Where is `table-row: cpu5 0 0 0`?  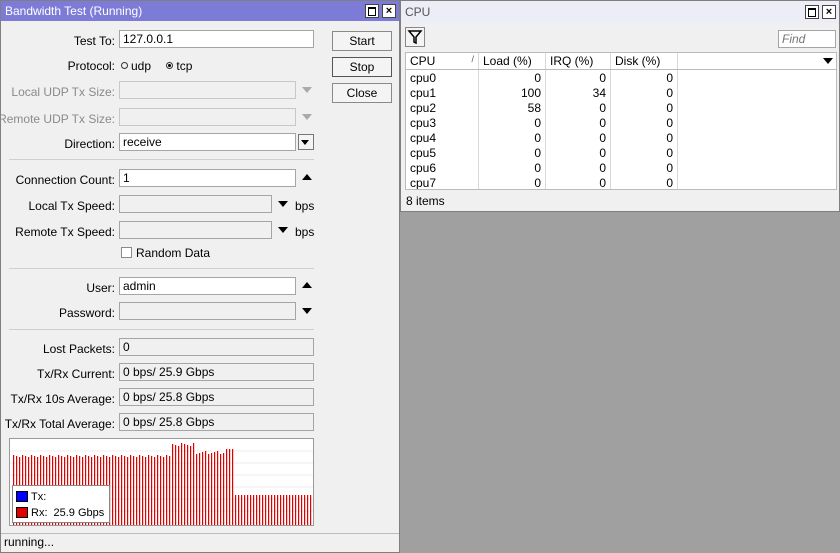
table-row: cpu5 0 0 0 is located at coordinates (621, 152).